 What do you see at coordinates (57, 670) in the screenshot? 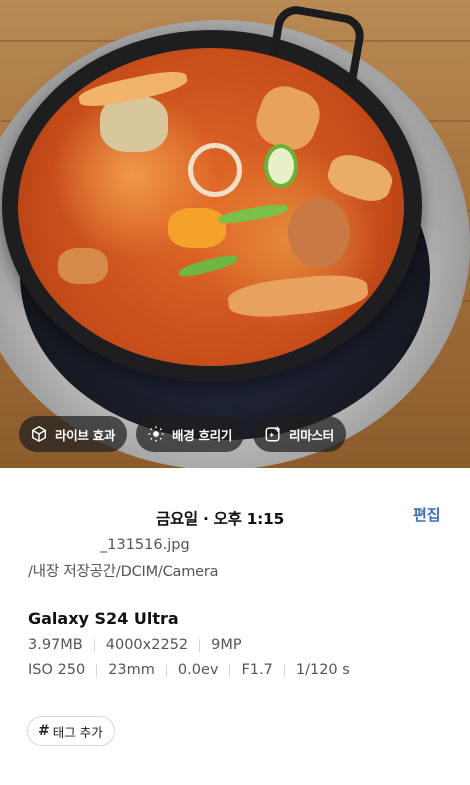
I see `iso: ISO 250` at bounding box center [57, 670].